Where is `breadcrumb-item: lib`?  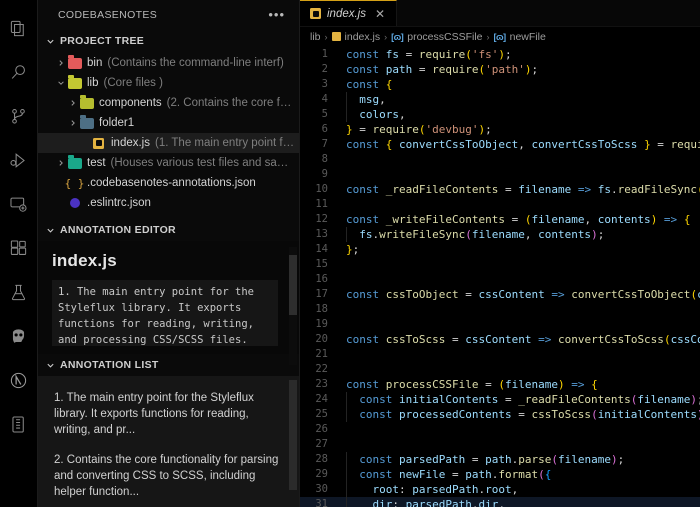 breadcrumb-item: lib is located at coordinates (315, 37).